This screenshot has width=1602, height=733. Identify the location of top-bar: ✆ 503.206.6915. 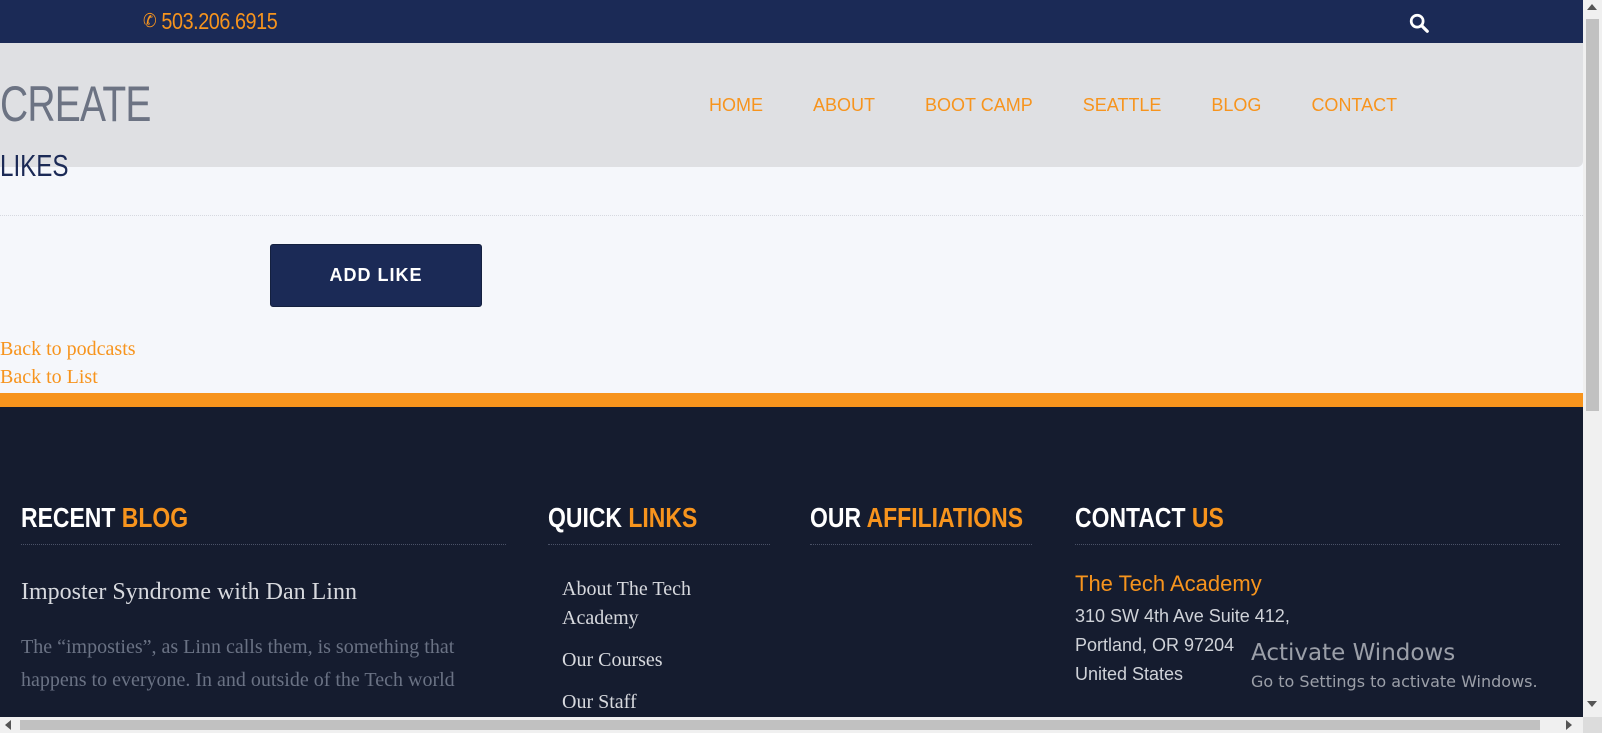
(791, 21).